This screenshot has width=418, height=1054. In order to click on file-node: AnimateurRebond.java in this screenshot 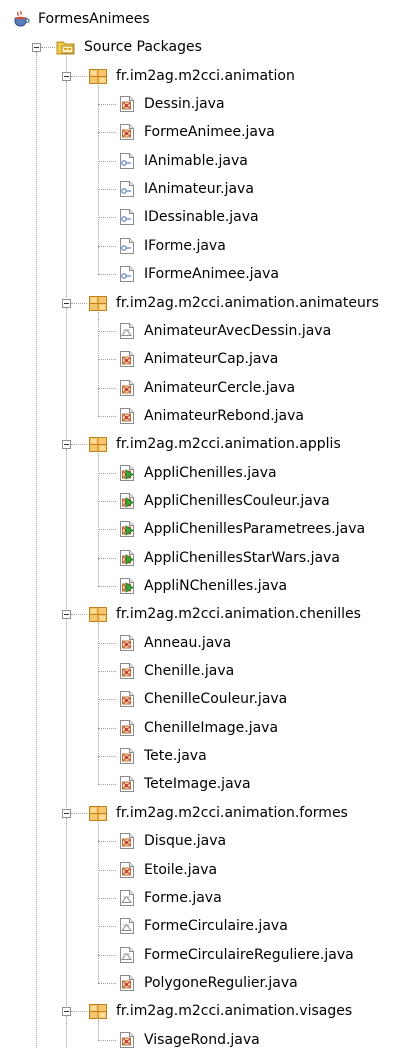, I will do `click(212, 416)`.